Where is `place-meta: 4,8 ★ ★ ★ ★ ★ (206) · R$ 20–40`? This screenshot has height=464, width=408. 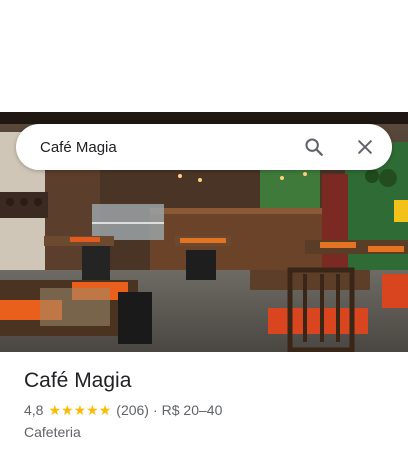
place-meta: 4,8 ★ ★ ★ ★ ★ (206) · R$ 20–40 is located at coordinates (209, 410).